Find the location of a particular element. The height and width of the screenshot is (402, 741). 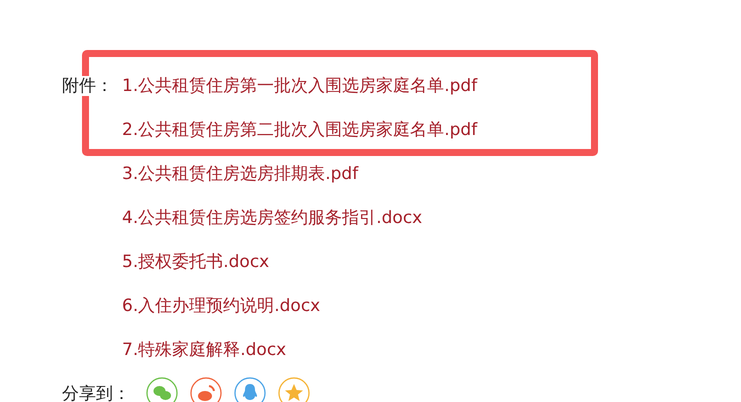

attachment-link: 7.特殊家庭解释.docx is located at coordinates (204, 349).